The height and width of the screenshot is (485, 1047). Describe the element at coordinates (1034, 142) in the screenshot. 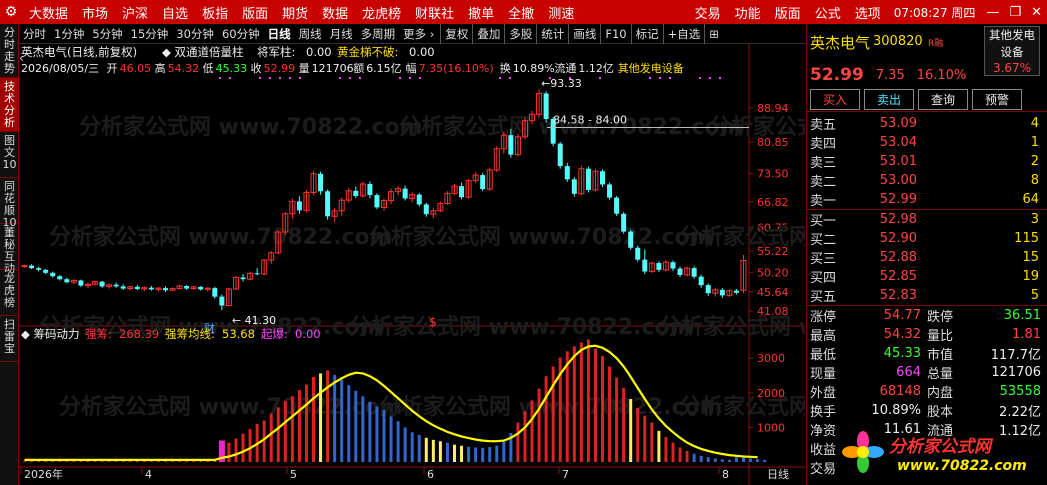

I see `ask-volume: 1` at that location.